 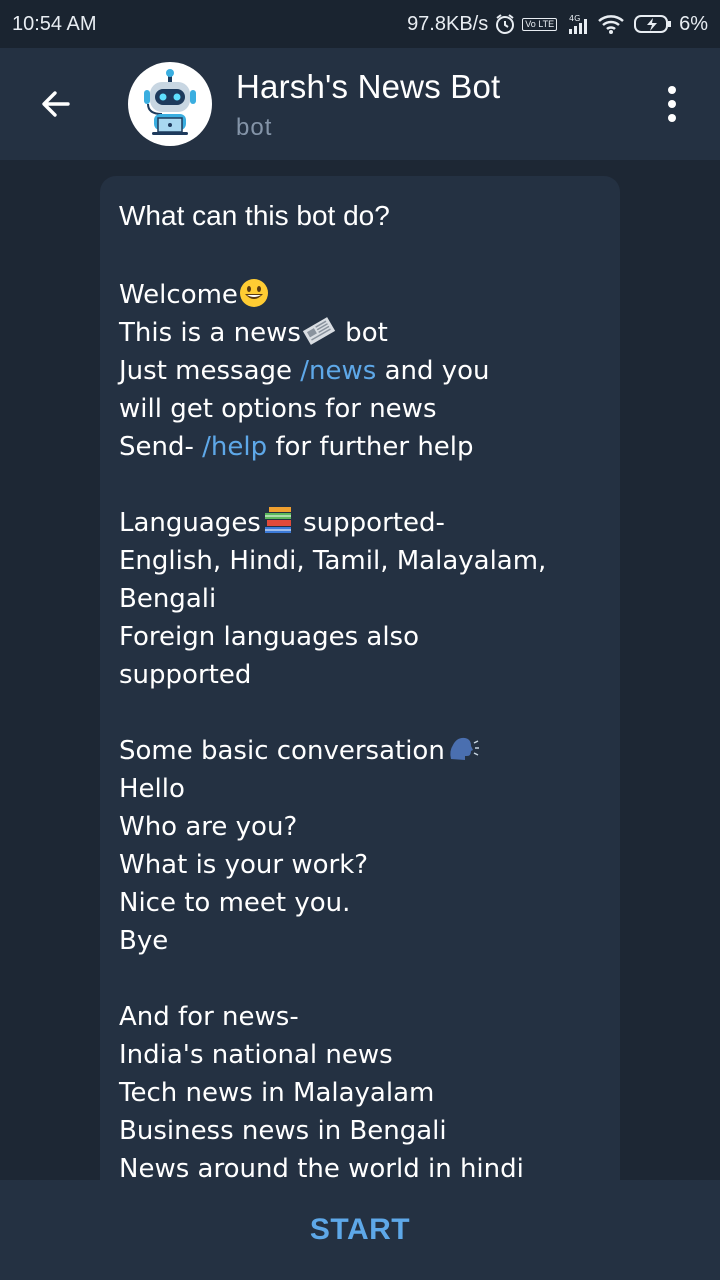 What do you see at coordinates (254, 127) in the screenshot?
I see `chat-subtitle: bot` at bounding box center [254, 127].